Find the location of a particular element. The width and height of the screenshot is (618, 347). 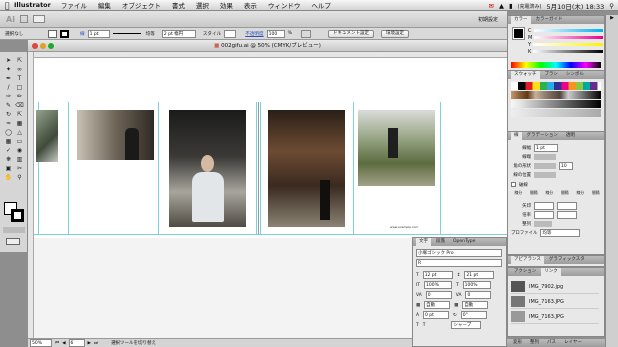

shape-builder-tool-icon: ◯ is located at coordinates (8, 132).